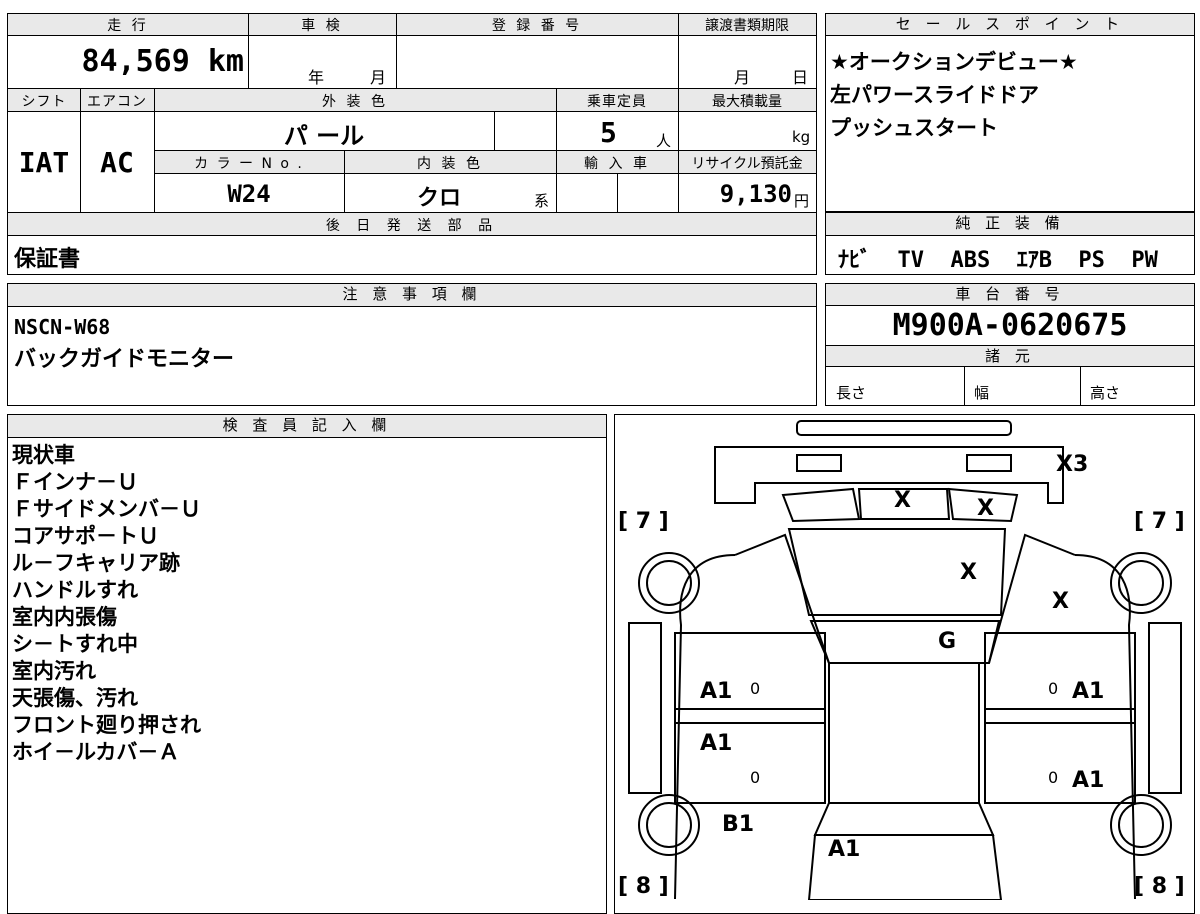  I want to click on inspector-line: ホイ－ルカバ－Ａ, so click(96, 752).